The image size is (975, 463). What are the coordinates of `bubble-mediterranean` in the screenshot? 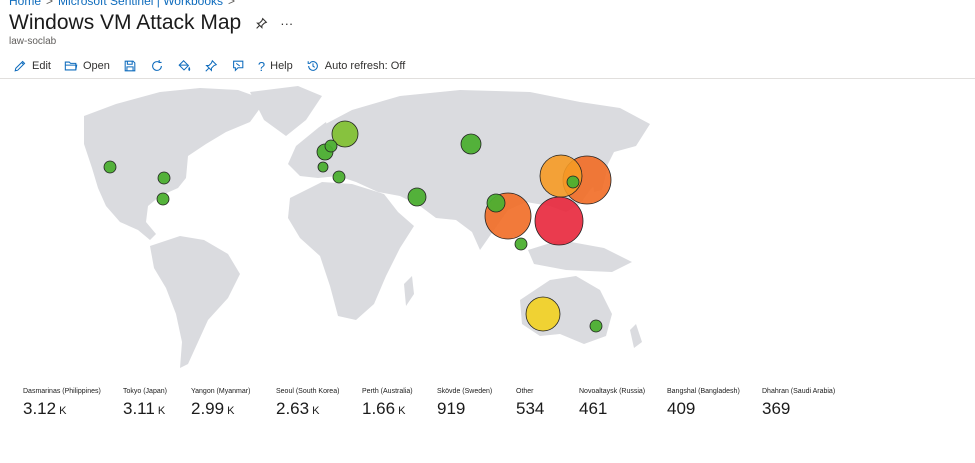 It's located at (339, 177).